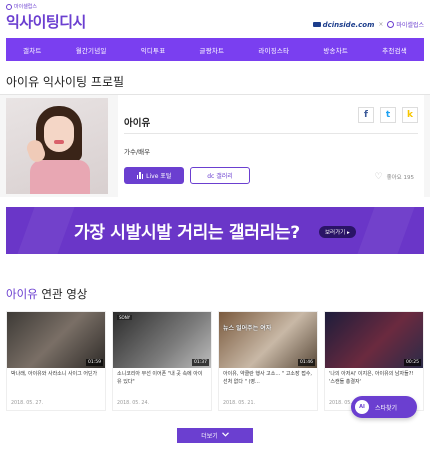 The image size is (430, 450). I want to click on video-date: 2018. 05. 24., so click(133, 403).